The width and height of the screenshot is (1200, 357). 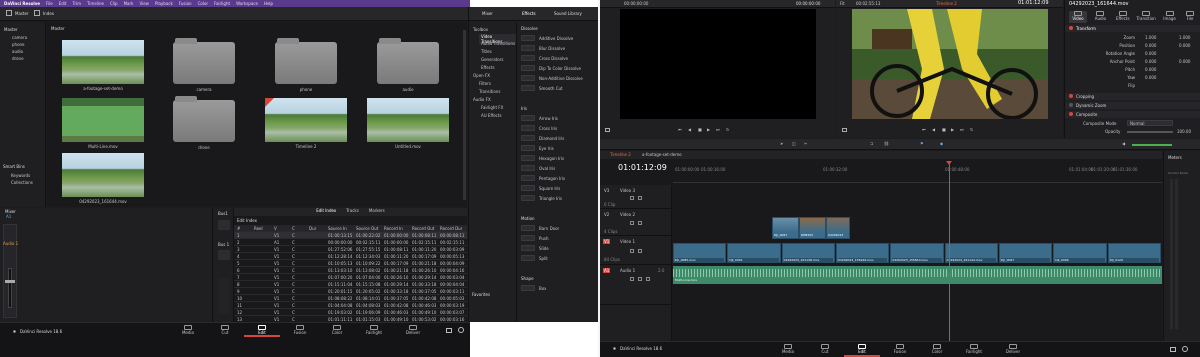 I want to click on v1-clip: DJI_0129, so click(x=1134, y=253).